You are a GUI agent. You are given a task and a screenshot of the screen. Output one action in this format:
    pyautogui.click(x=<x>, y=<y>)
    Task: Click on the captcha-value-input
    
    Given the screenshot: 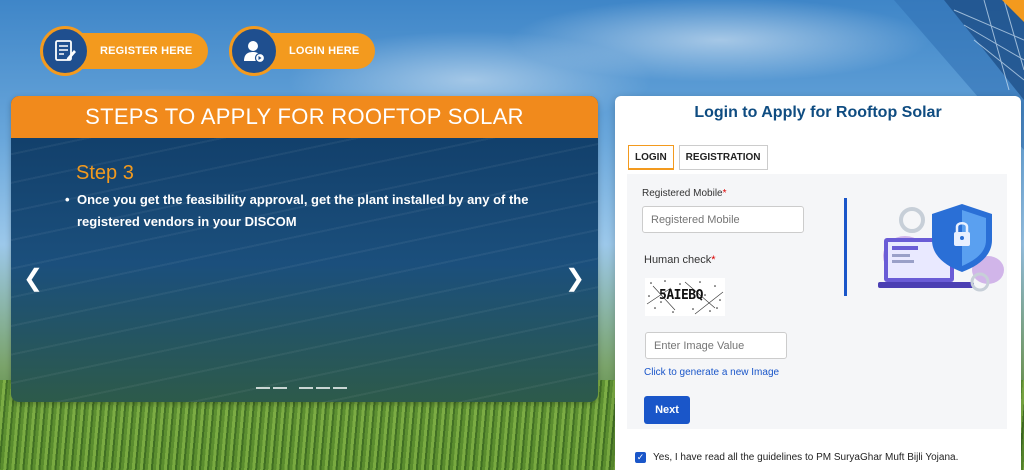 What is the action you would take?
    pyautogui.click(x=716, y=345)
    